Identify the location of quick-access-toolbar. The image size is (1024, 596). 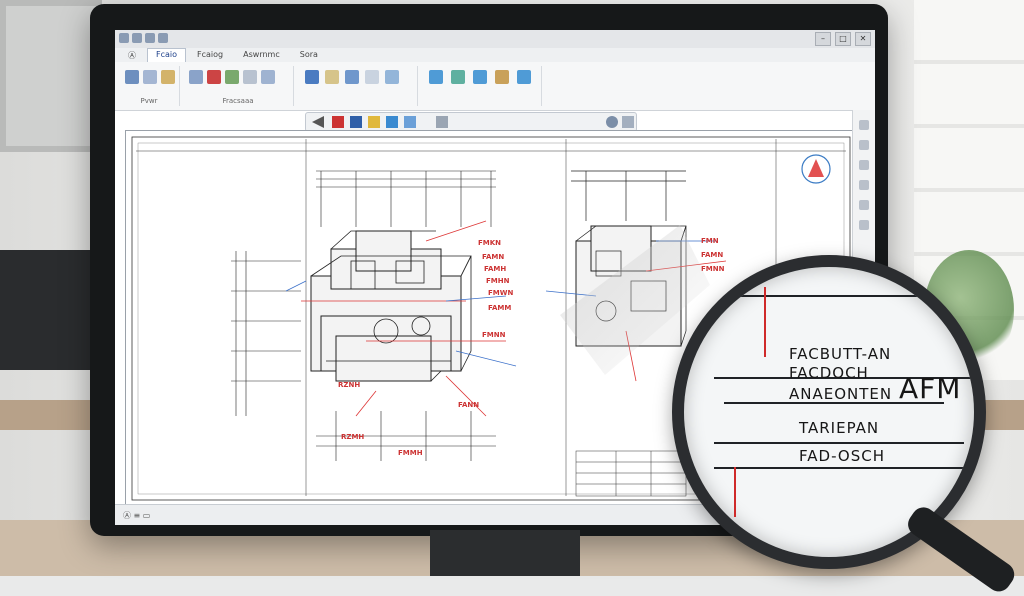
(143, 38).